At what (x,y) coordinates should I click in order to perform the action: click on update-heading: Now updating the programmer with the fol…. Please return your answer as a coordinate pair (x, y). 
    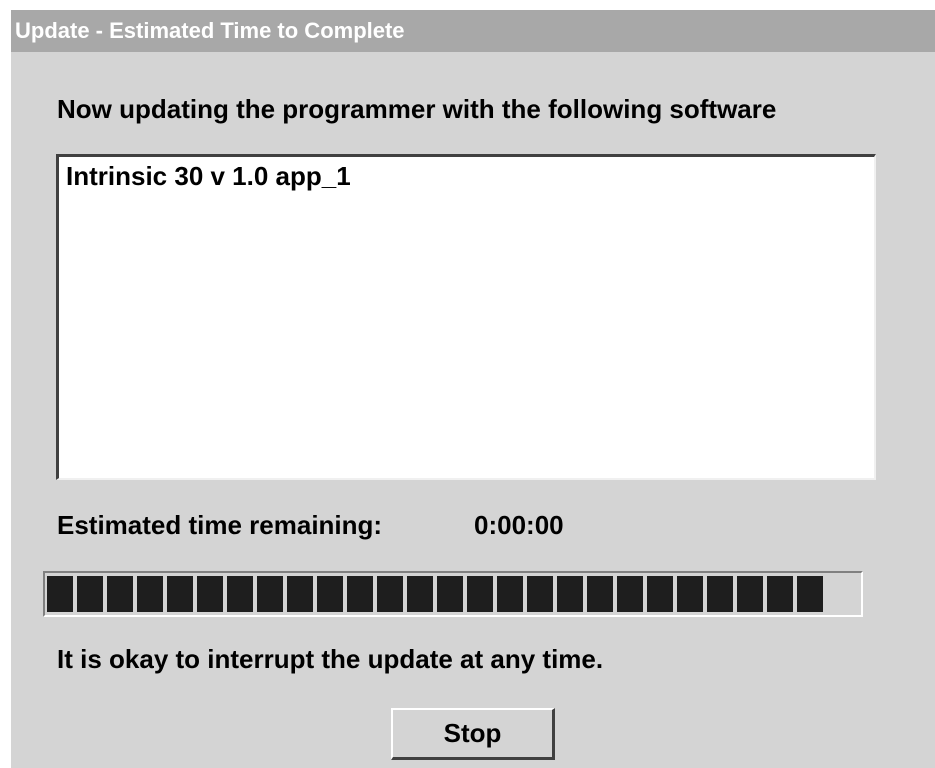
    Looking at the image, I should click on (417, 109).